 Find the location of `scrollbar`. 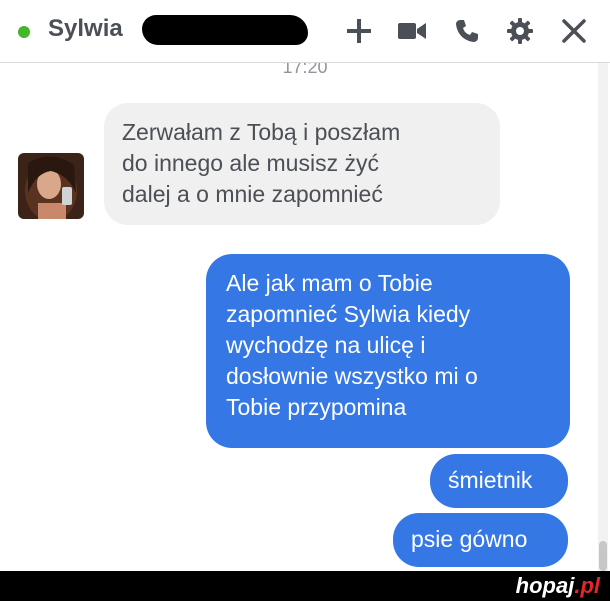

scrollbar is located at coordinates (603, 317).